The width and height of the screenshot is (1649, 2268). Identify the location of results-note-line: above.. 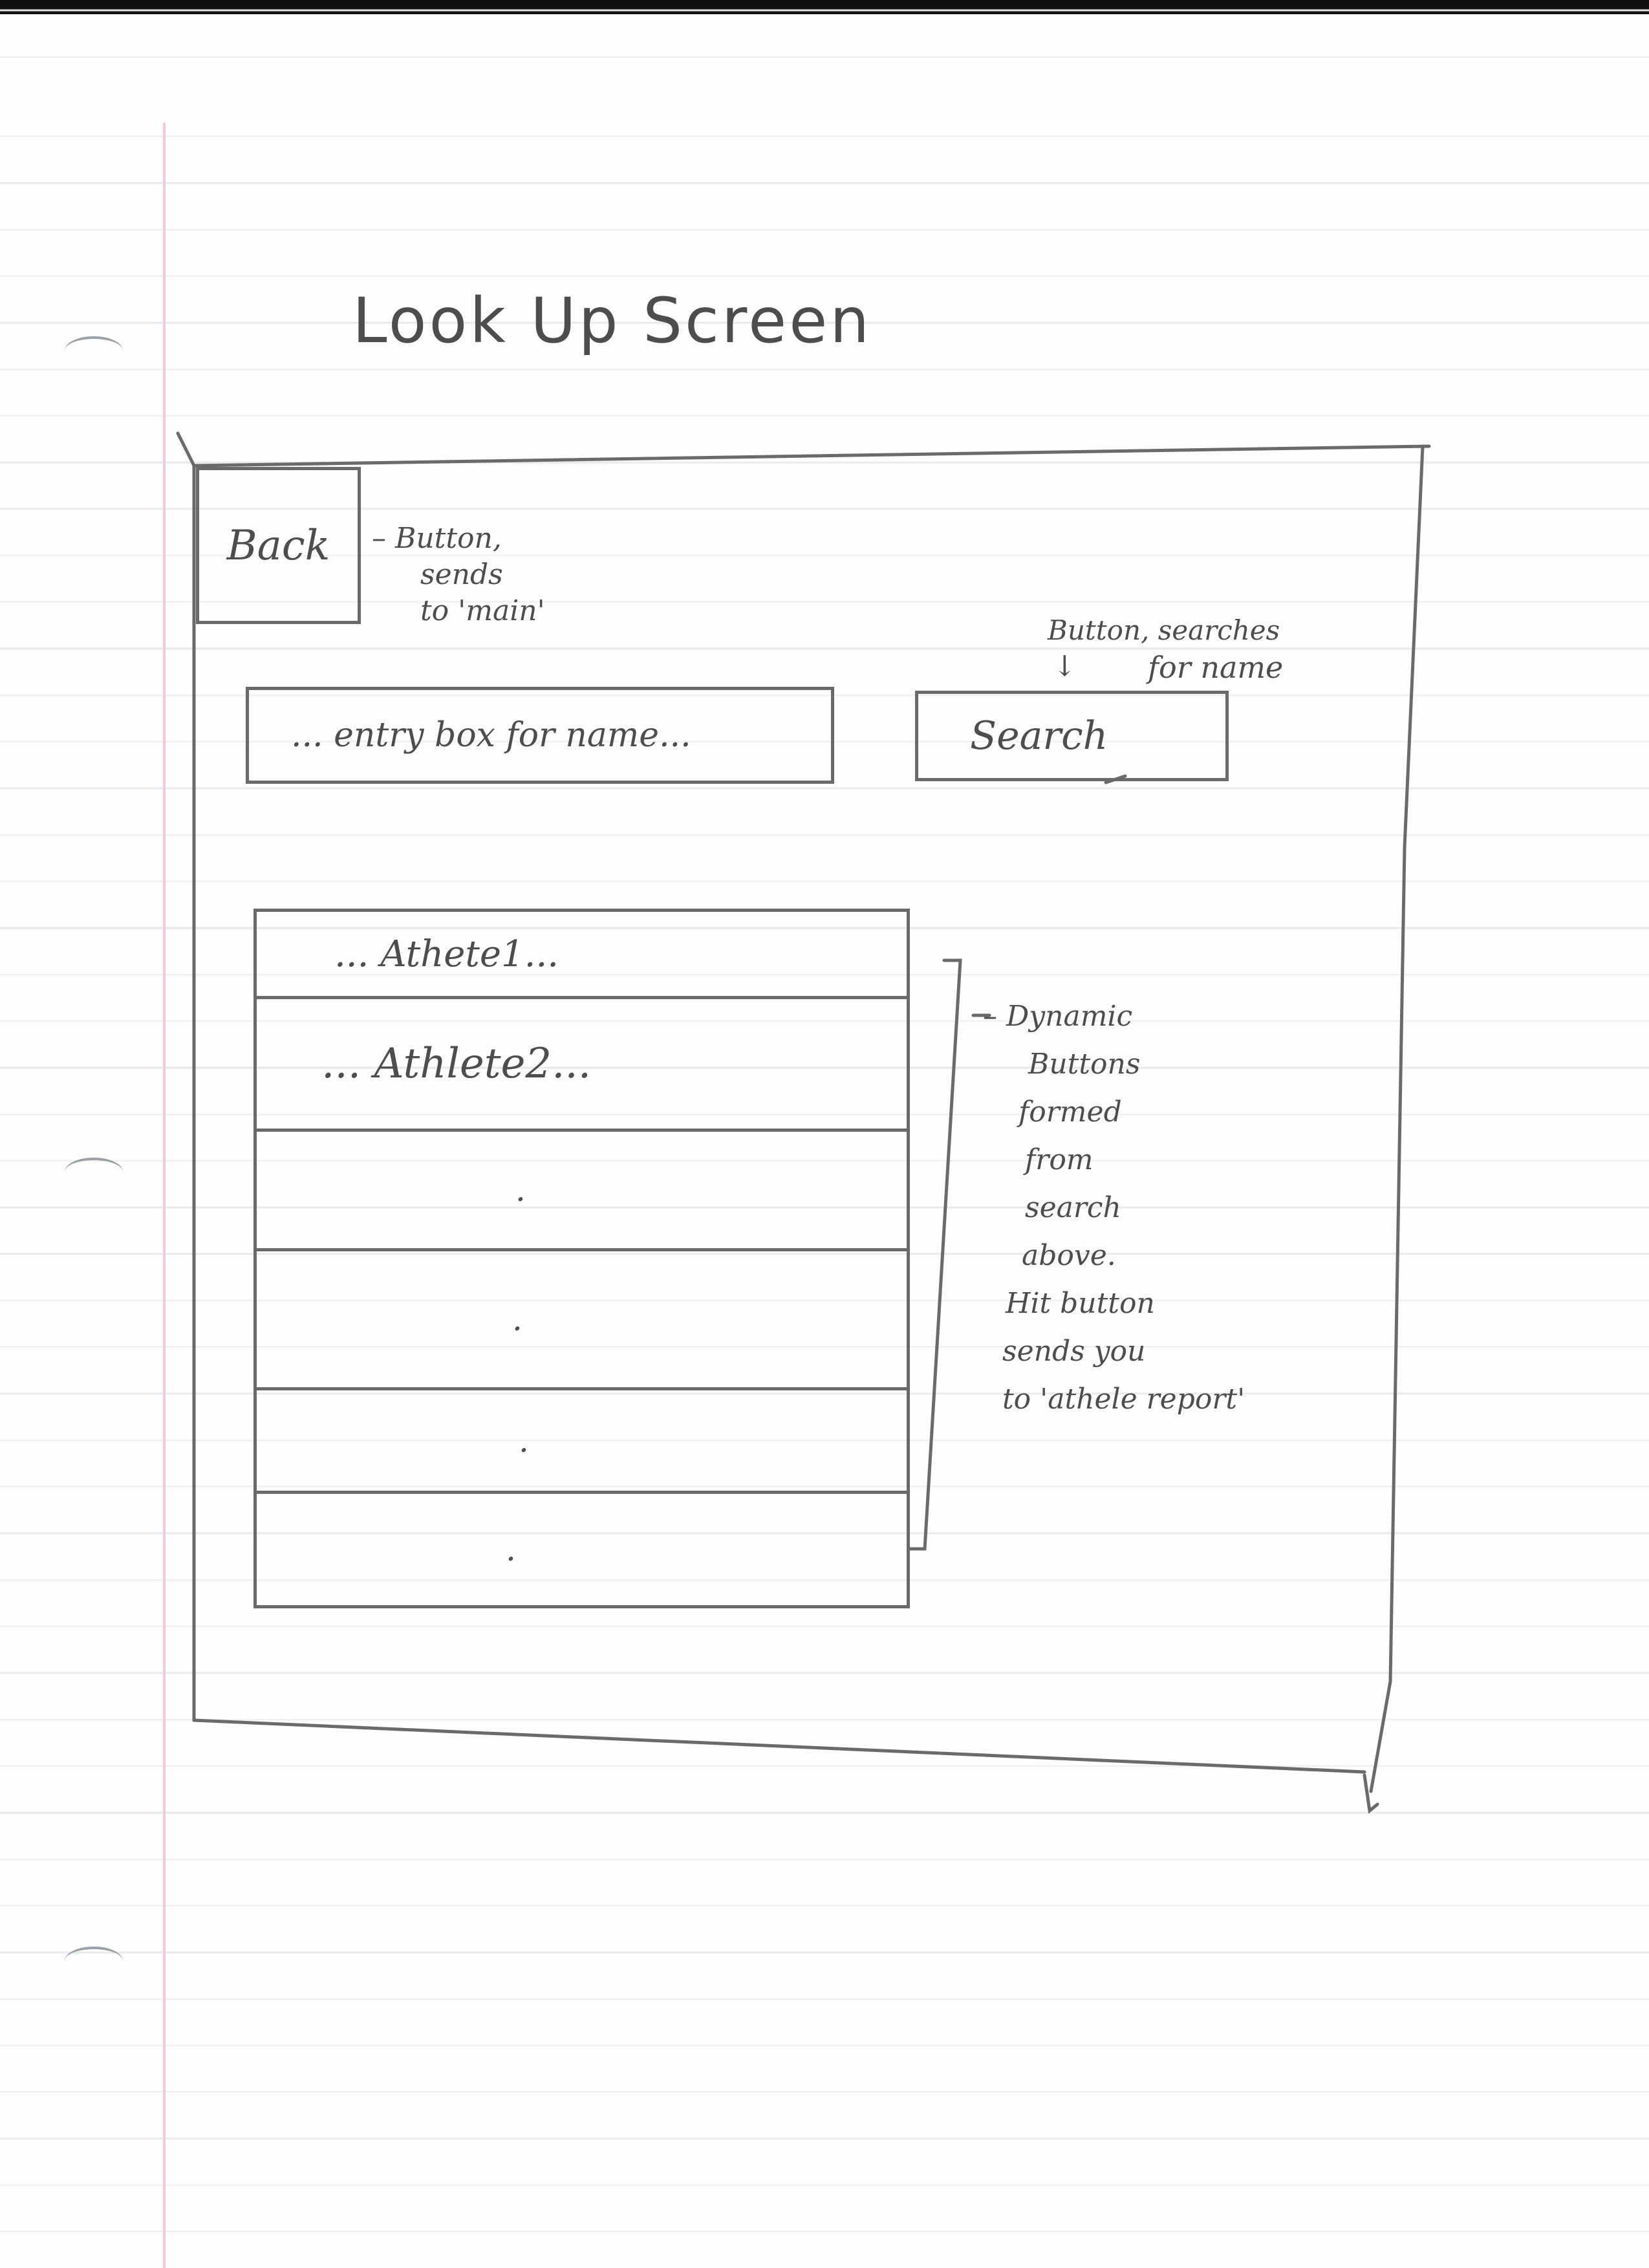
(1069, 1255).